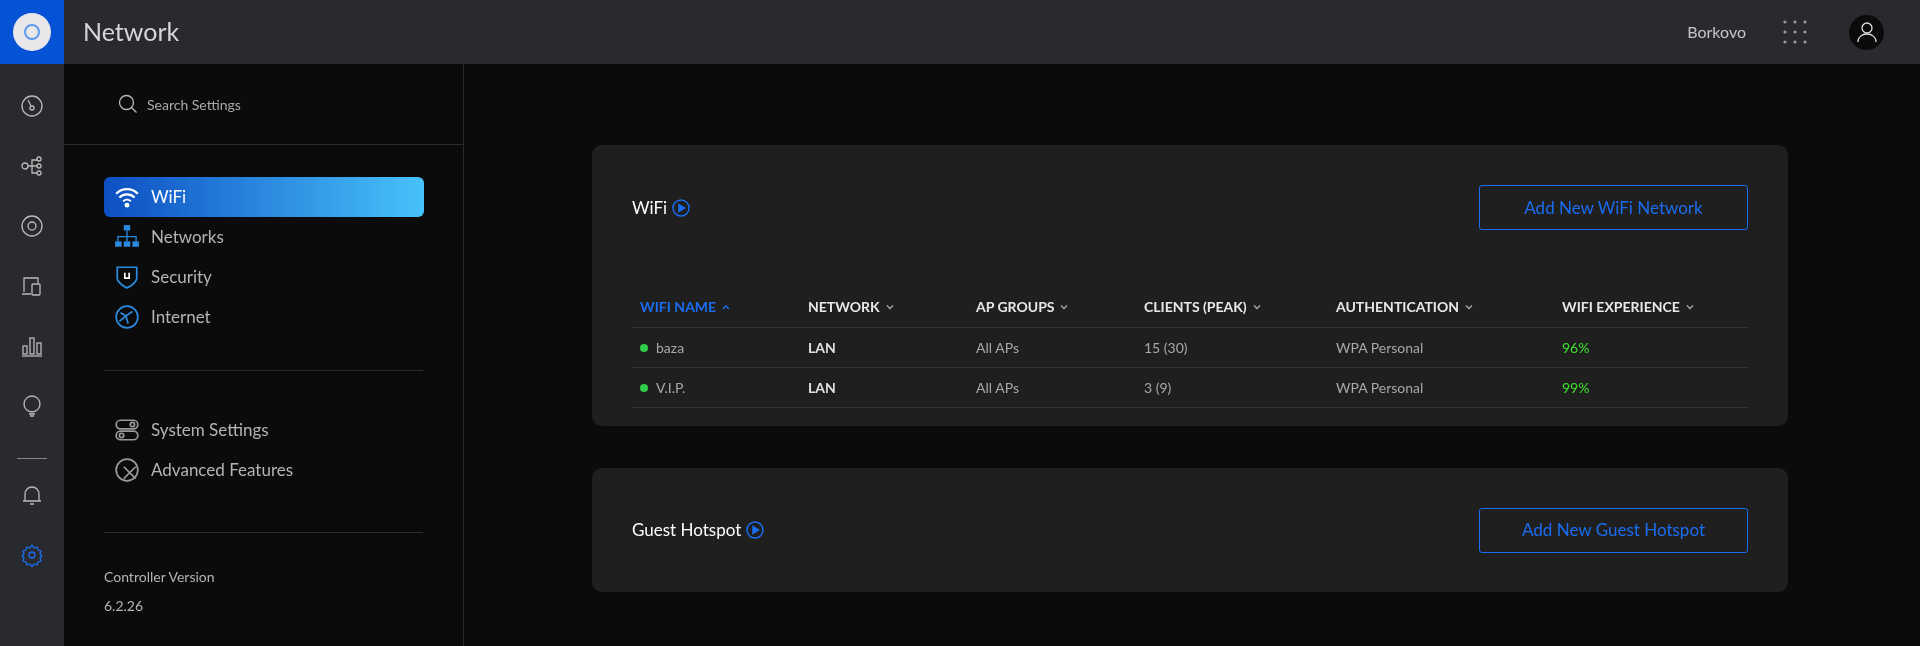 This screenshot has height=646, width=1920. What do you see at coordinates (687, 530) in the screenshot?
I see `card-title: Guest Hotspot` at bounding box center [687, 530].